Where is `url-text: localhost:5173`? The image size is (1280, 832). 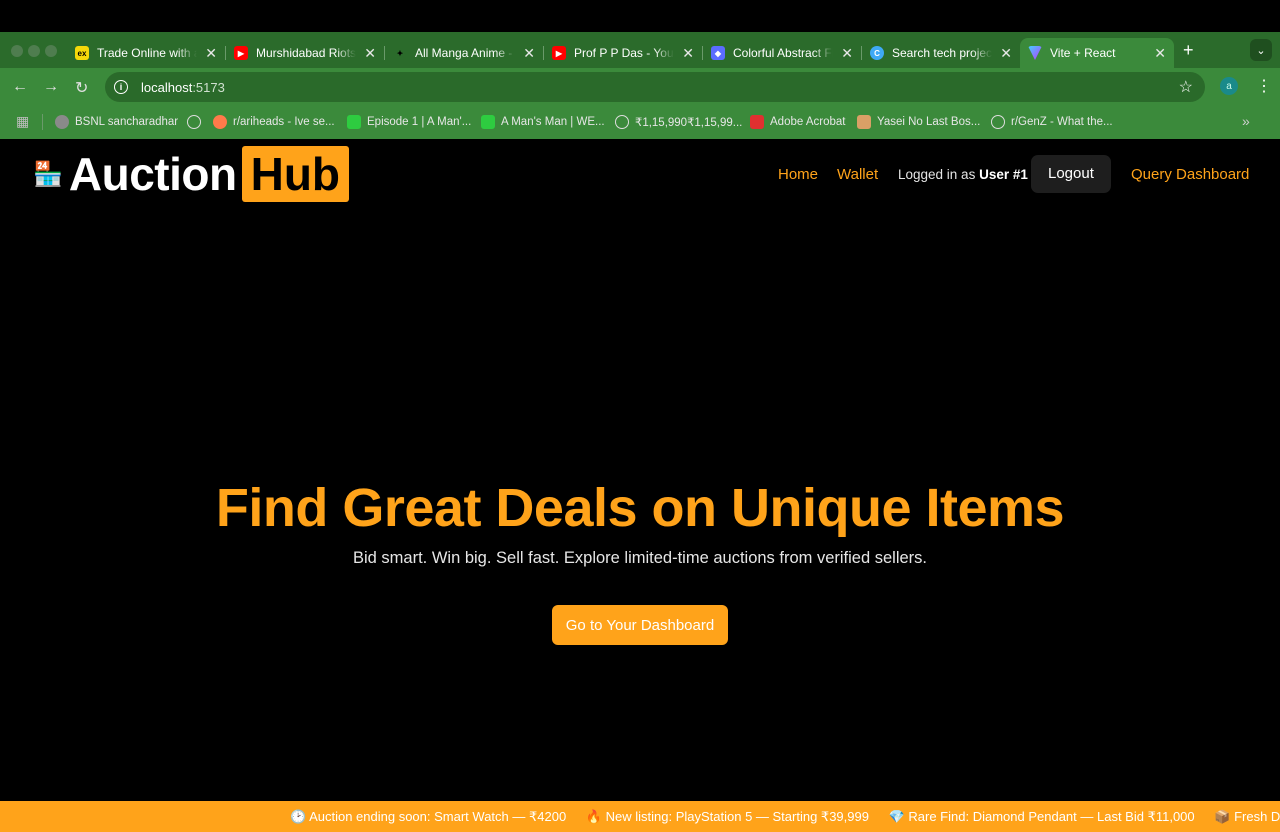 url-text: localhost:5173 is located at coordinates (183, 87).